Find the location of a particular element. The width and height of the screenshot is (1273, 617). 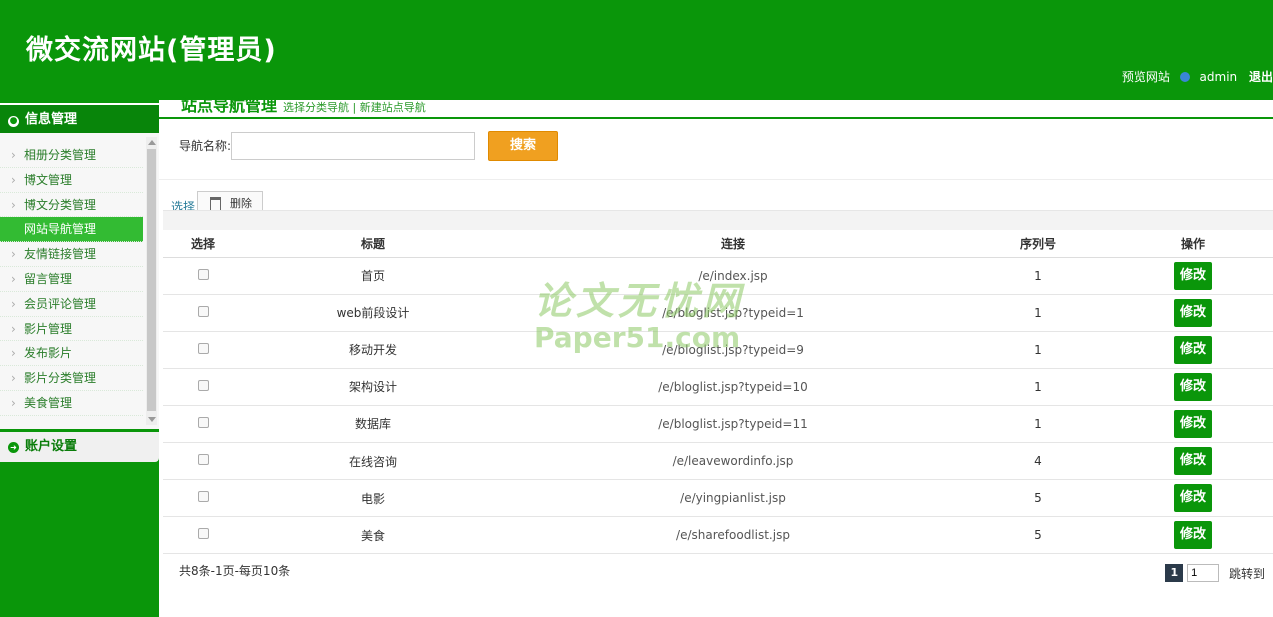

search-button: 搜索 is located at coordinates (523, 146).